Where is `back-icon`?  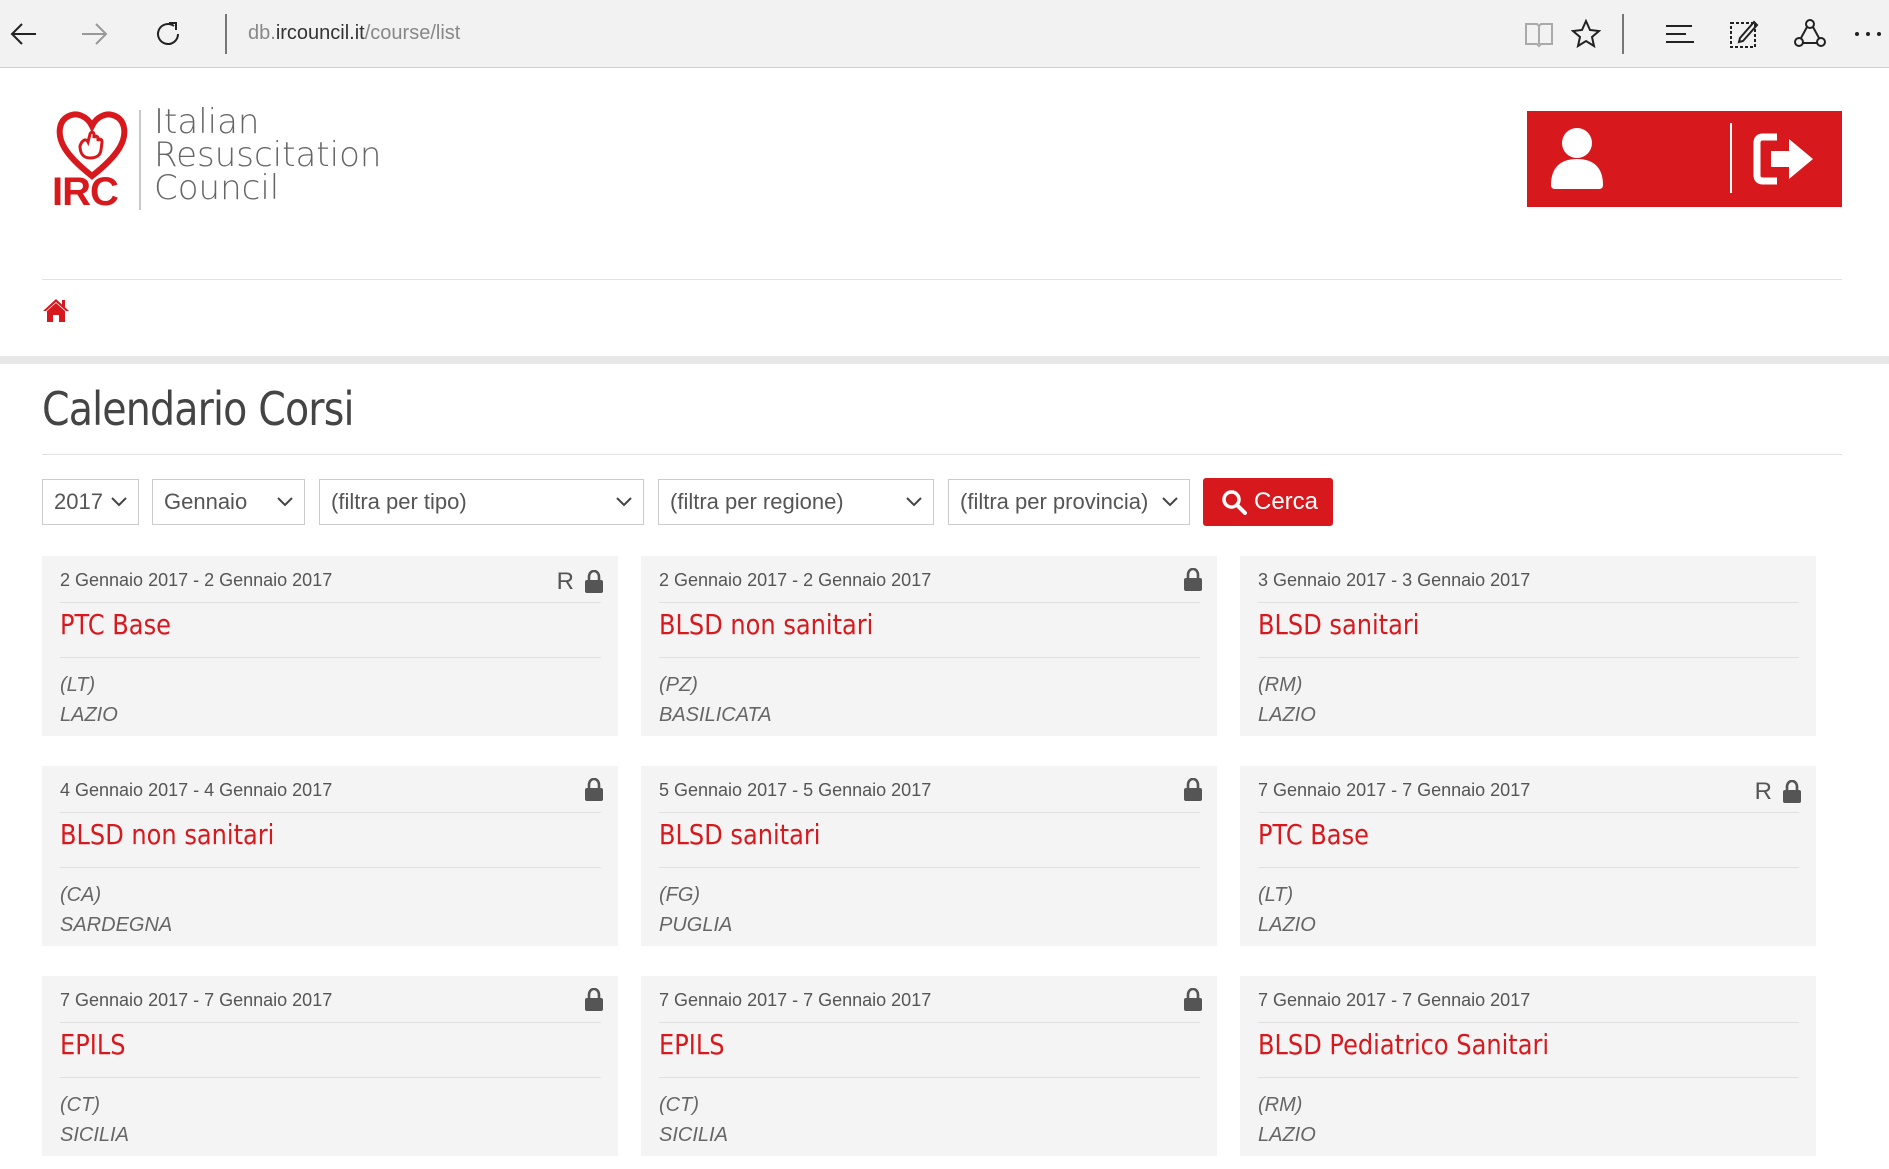
back-icon is located at coordinates (24, 34).